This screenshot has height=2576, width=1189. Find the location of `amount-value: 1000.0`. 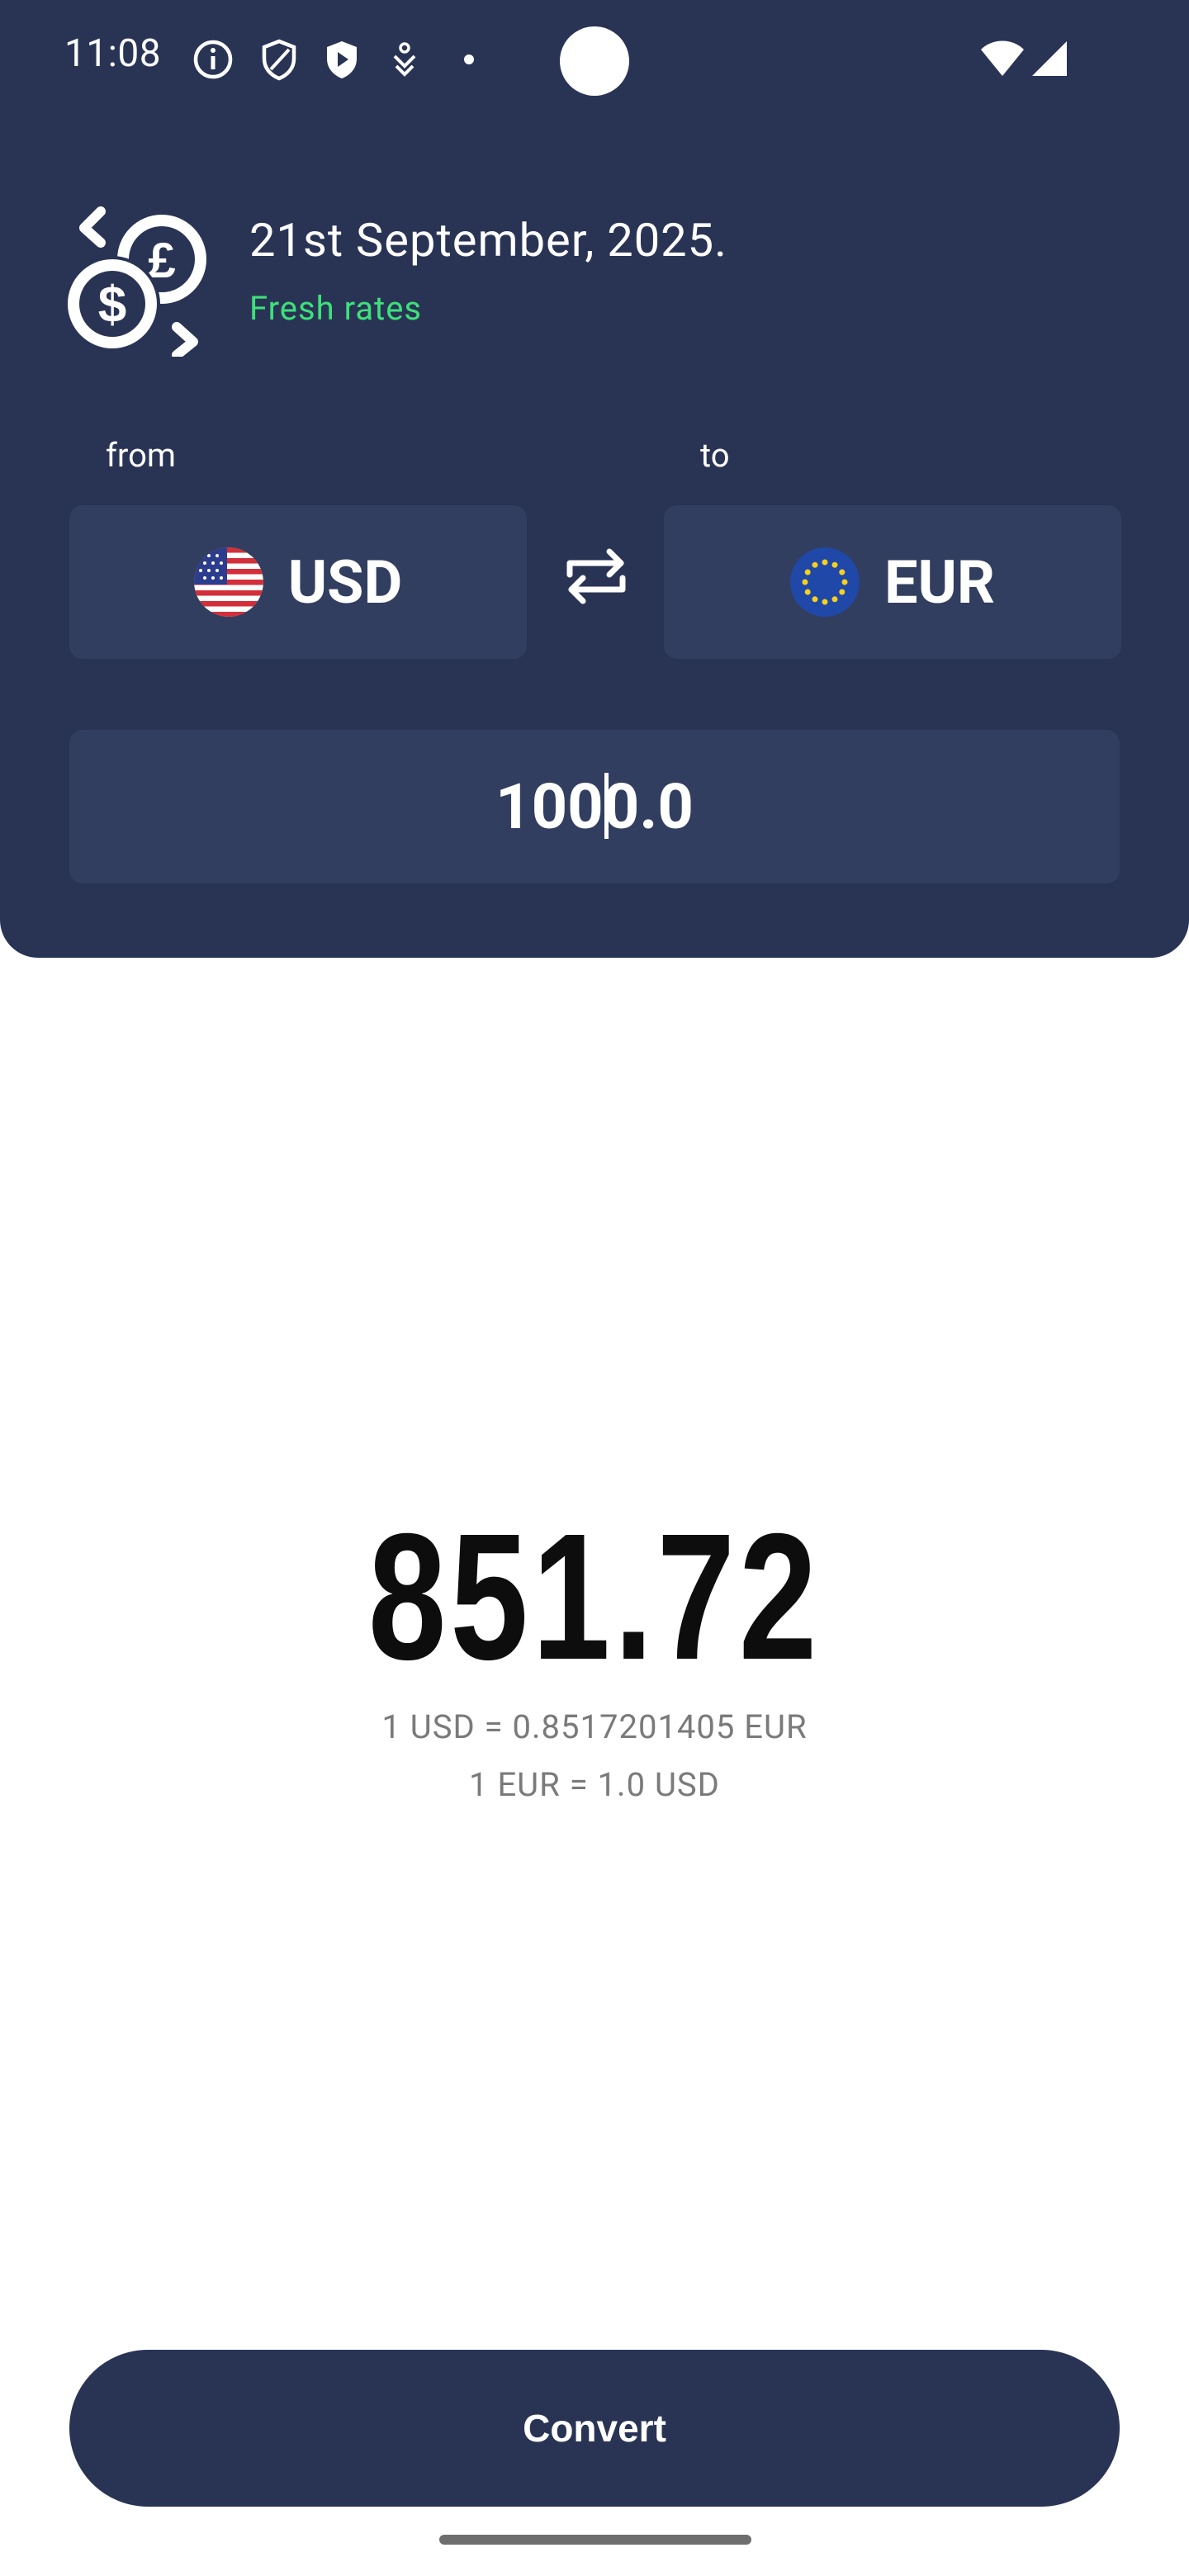

amount-value: 1000.0 is located at coordinates (594, 806).